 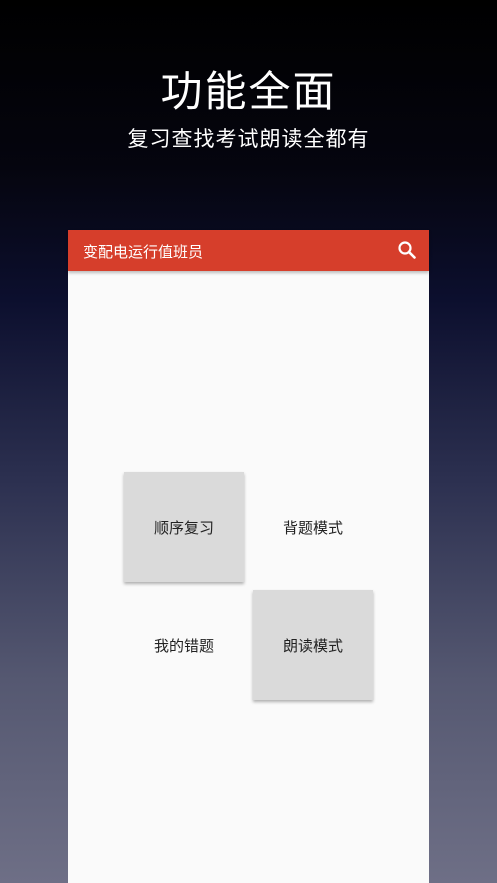 What do you see at coordinates (143, 252) in the screenshot?
I see `app-title: 变配电运行值班员` at bounding box center [143, 252].